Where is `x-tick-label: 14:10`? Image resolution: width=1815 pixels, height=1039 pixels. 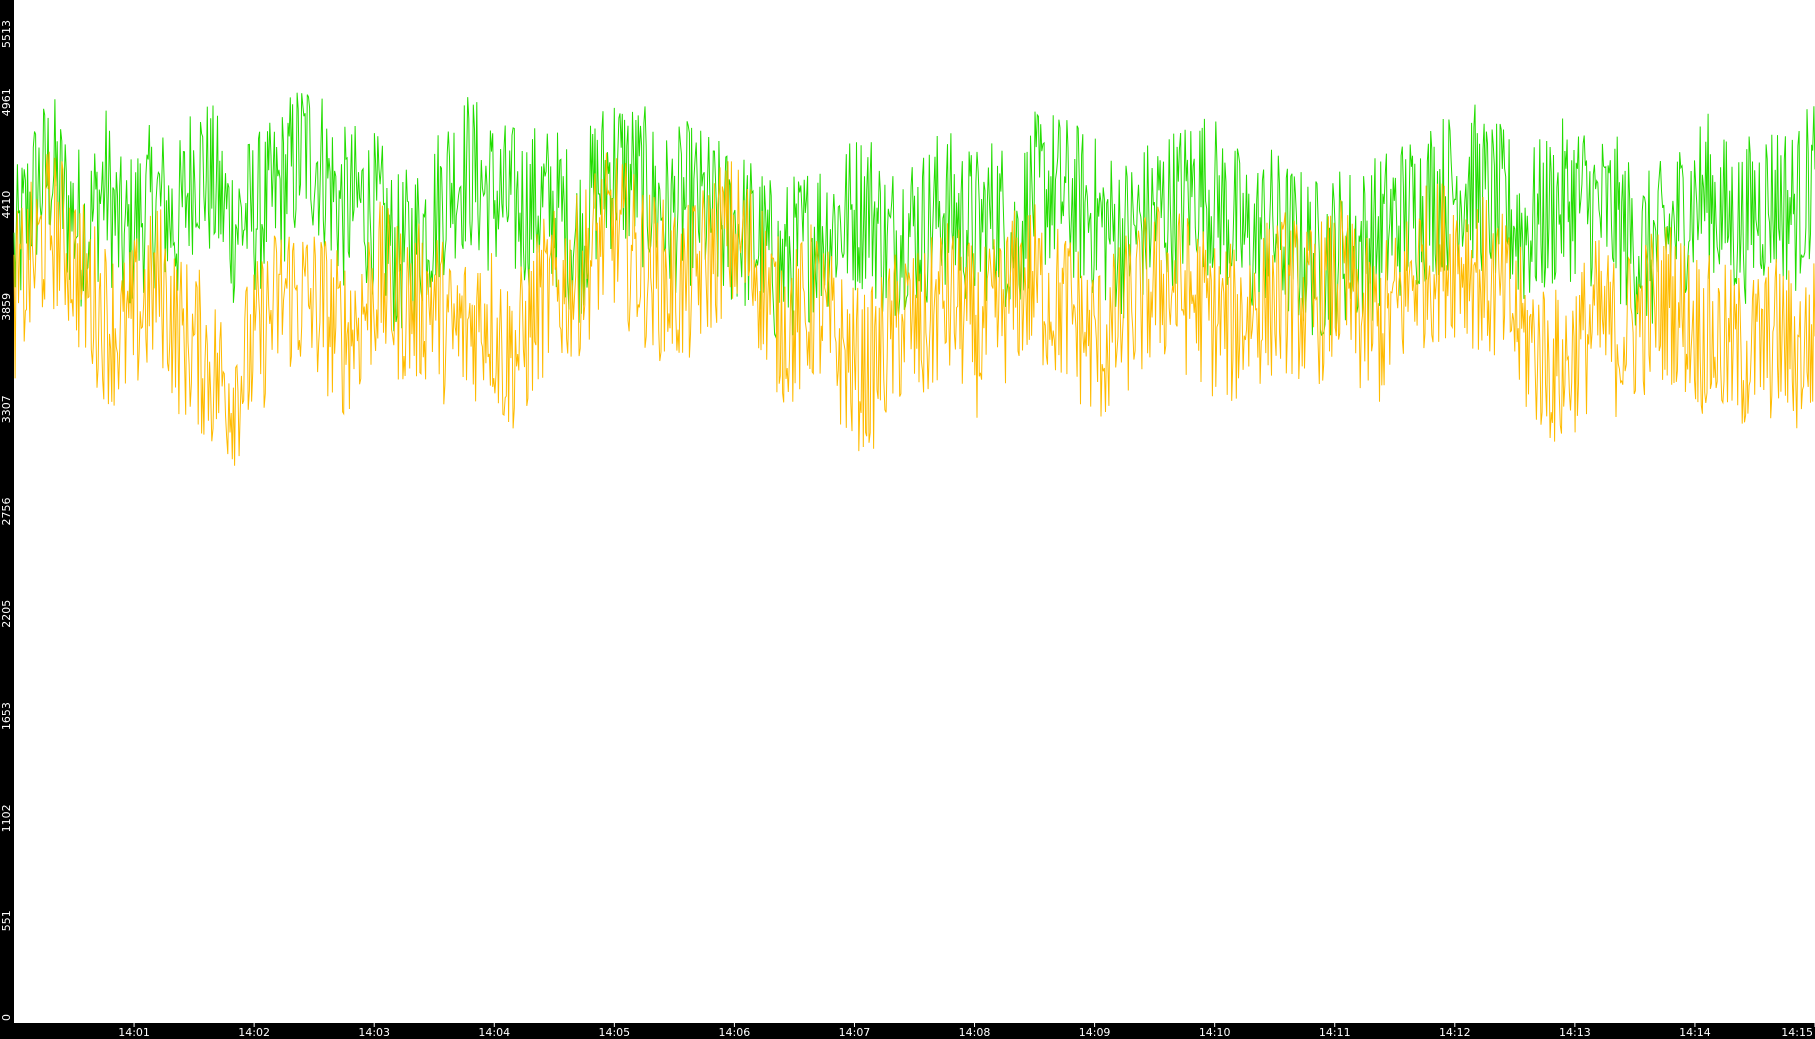
x-tick-label: 14:10 is located at coordinates (1215, 1032).